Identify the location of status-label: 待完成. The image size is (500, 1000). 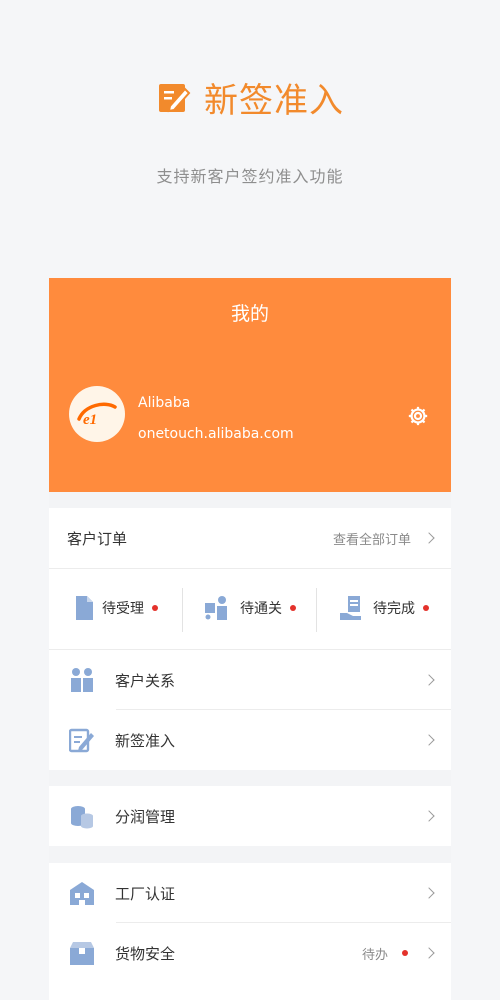
(394, 609).